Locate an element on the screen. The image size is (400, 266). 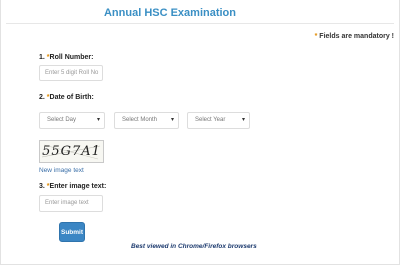
select-year-dropdown: Select Year ▾ is located at coordinates (218, 120).